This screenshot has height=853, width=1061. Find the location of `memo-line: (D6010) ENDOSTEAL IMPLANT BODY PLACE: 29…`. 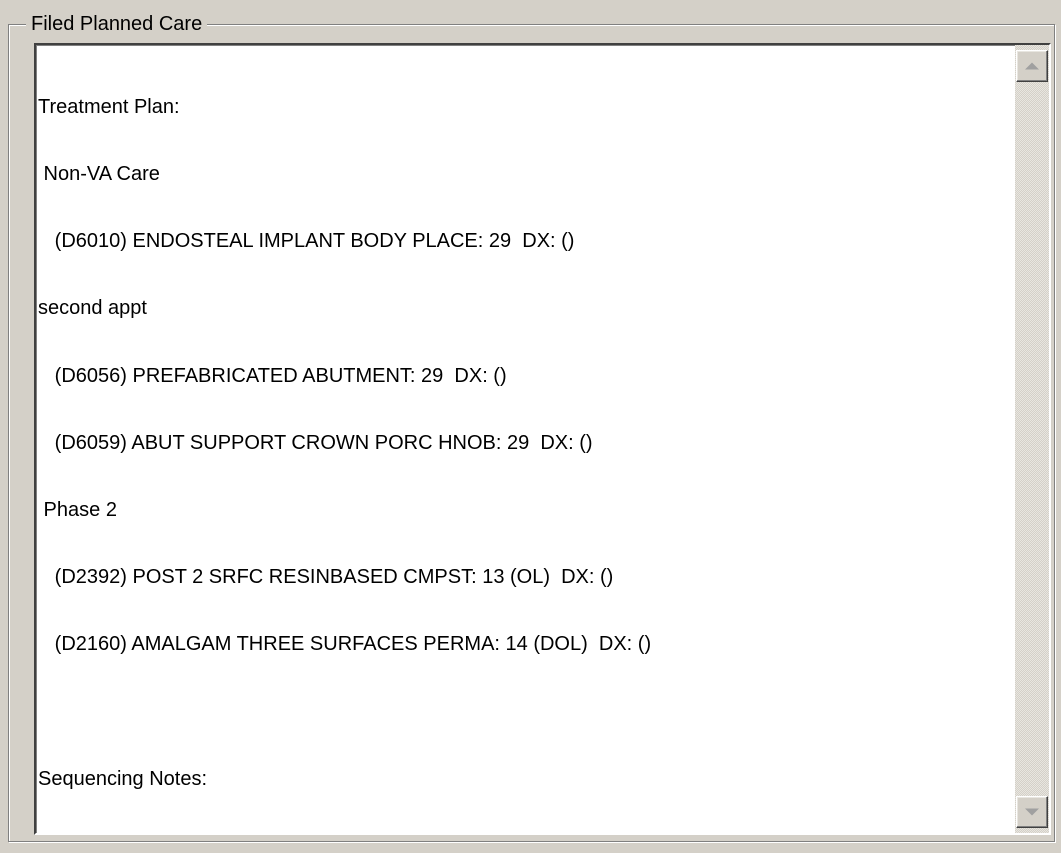

memo-line: (D6010) ENDOSTEAL IMPLANT BODY PLACE: 29… is located at coordinates (306, 241).